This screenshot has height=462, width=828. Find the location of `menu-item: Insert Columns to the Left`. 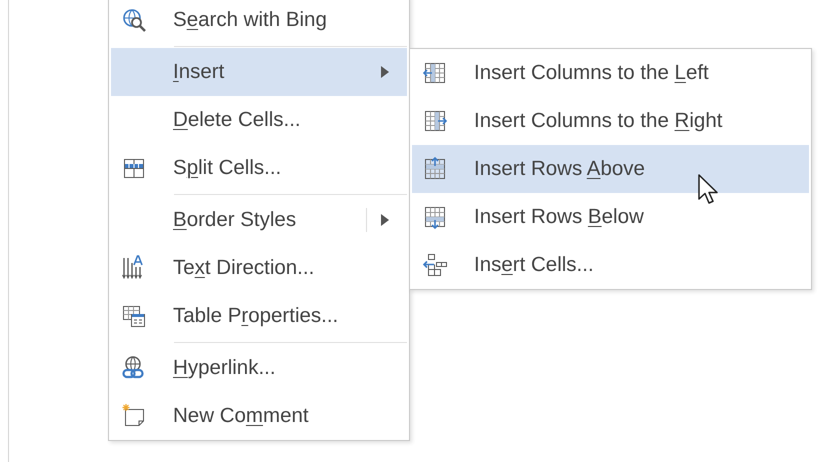

menu-item: Insert Columns to the Left is located at coordinates (610, 73).